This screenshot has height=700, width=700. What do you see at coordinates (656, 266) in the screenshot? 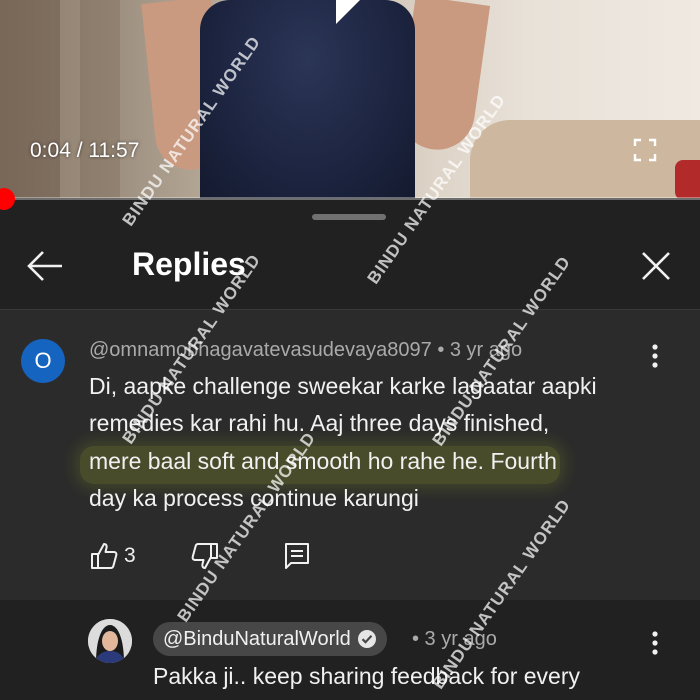
I see `close-icon` at bounding box center [656, 266].